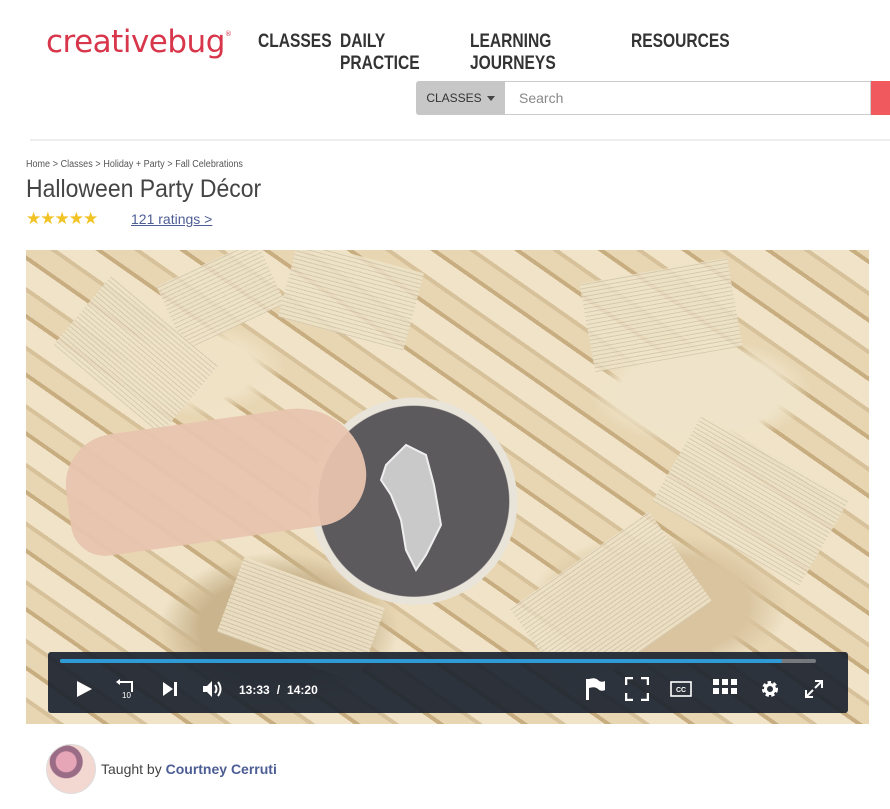 This screenshot has height=809, width=890. I want to click on search-category-dropdown: CLASSES, so click(460, 98).